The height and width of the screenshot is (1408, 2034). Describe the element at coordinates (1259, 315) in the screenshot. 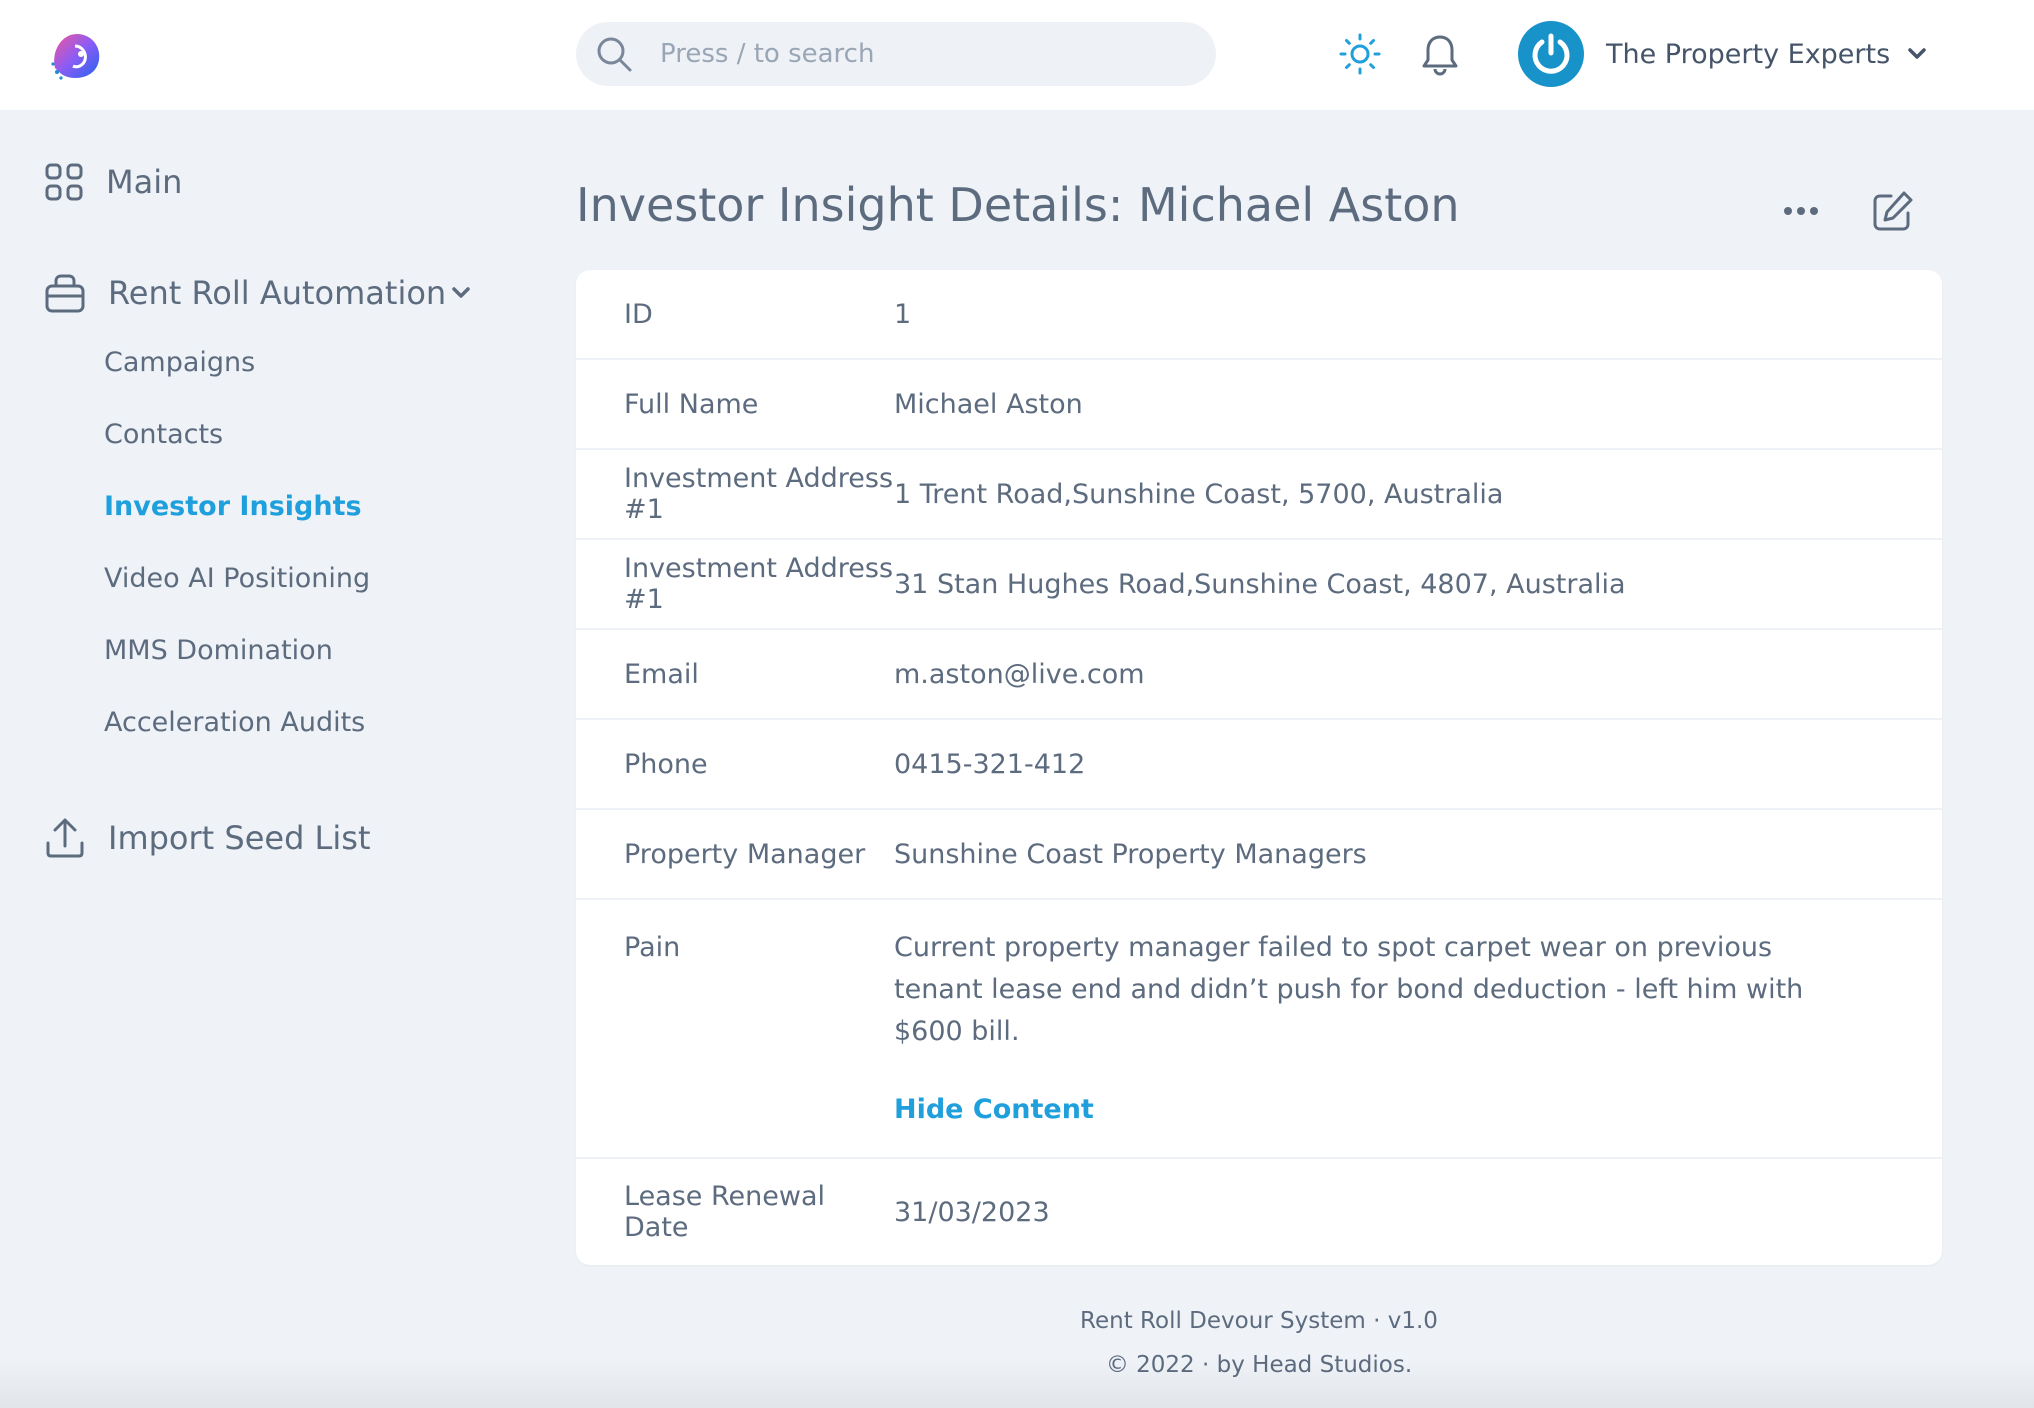

I see `detail-row-id: ID 1` at that location.